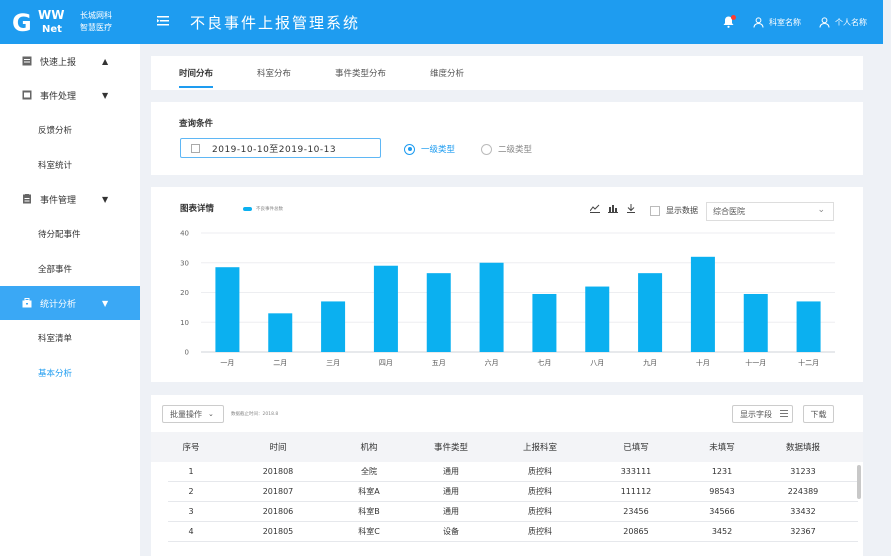 The height and width of the screenshot is (556, 891). I want to click on batch-operation-dropdown: 批量操作 ⌄, so click(193, 414).